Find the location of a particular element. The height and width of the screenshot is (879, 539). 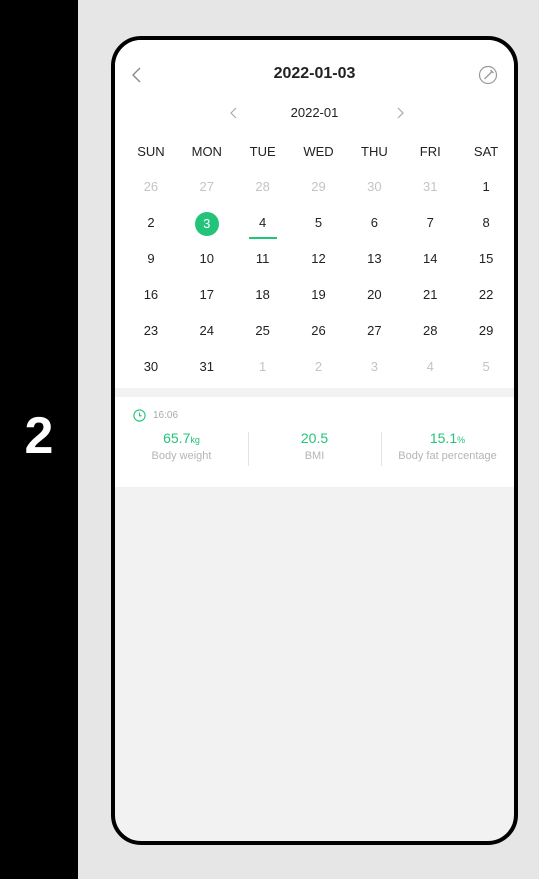

top-bar: 2022-01-03 is located at coordinates (314, 75).